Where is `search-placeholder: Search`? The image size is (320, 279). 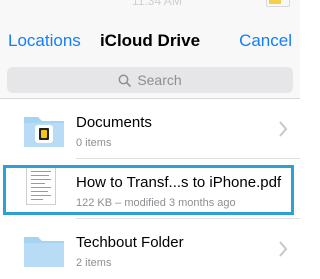 search-placeholder: Search is located at coordinates (159, 80).